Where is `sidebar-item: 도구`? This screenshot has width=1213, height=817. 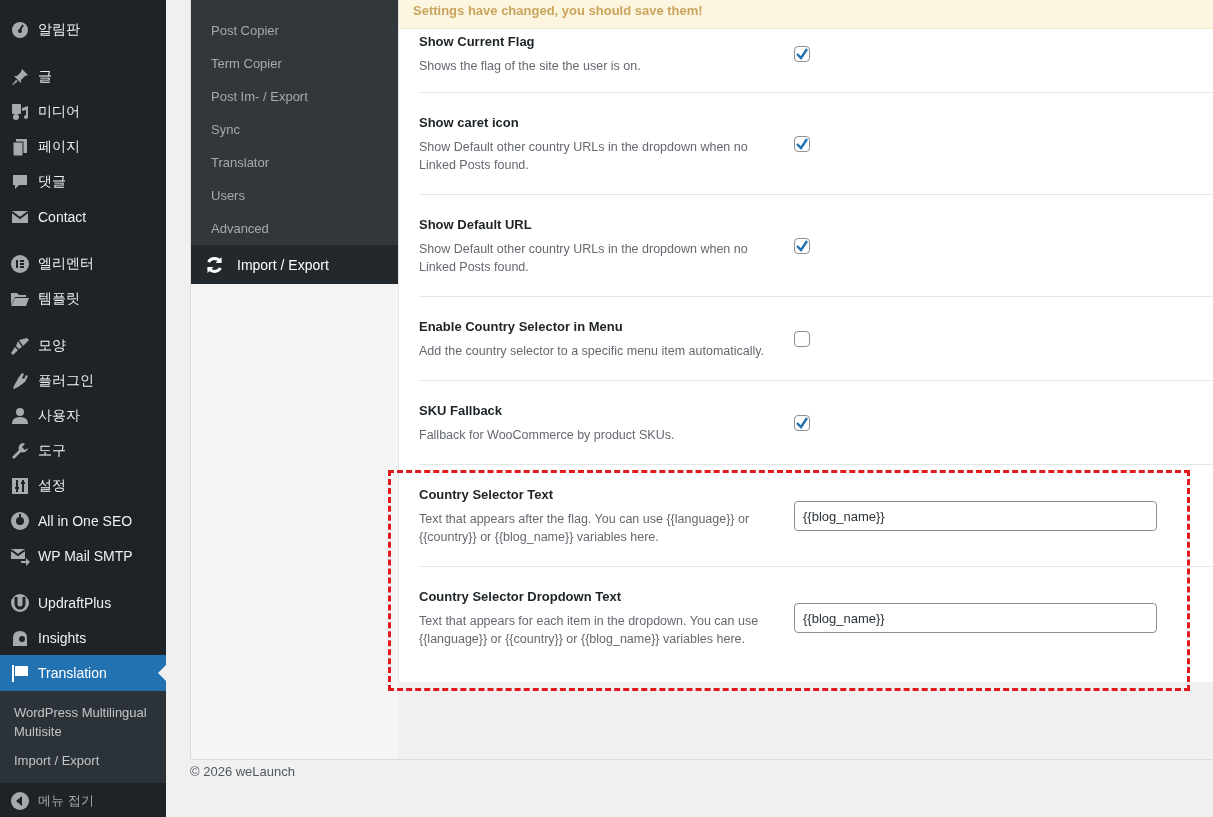 sidebar-item: 도구 is located at coordinates (83, 450).